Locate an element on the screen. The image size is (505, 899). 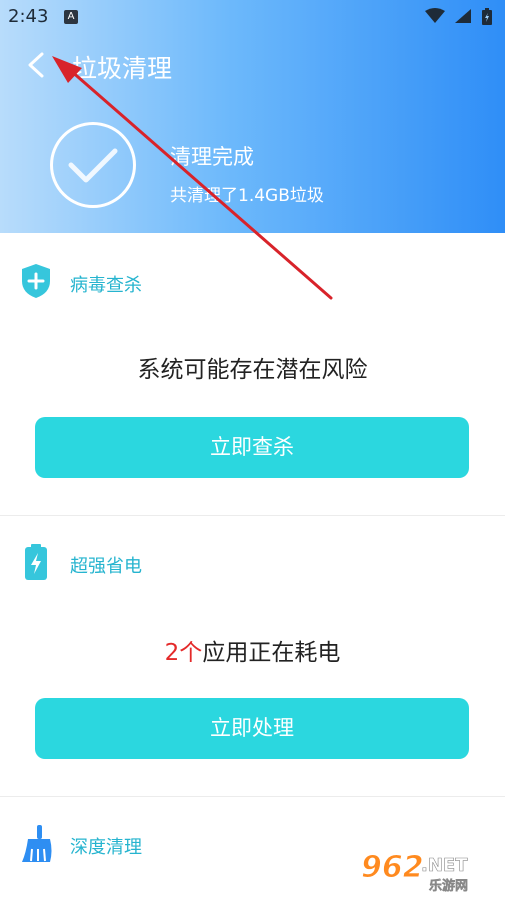
watermark-site: 乐游网 is located at coordinates (448, 885).